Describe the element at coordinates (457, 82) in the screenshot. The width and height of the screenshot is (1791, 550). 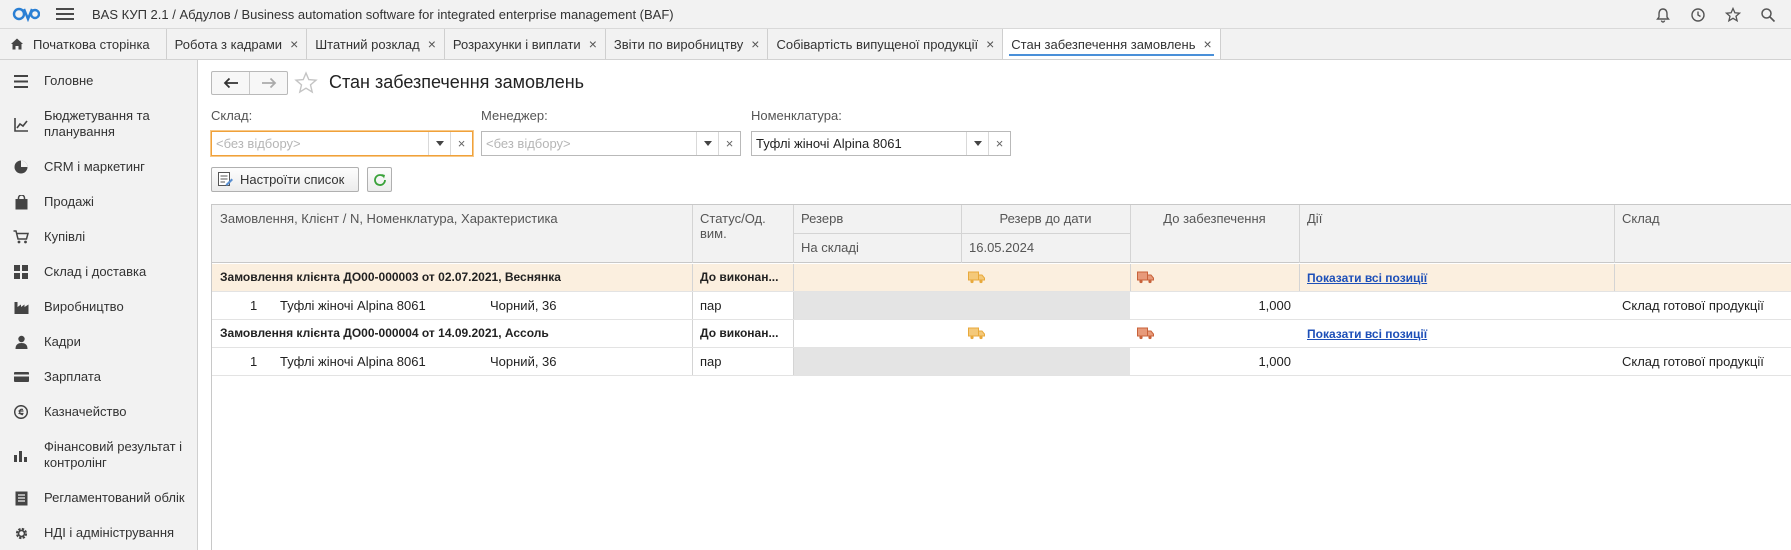
I see `page-title: Стан забезпечення замовлень` at that location.